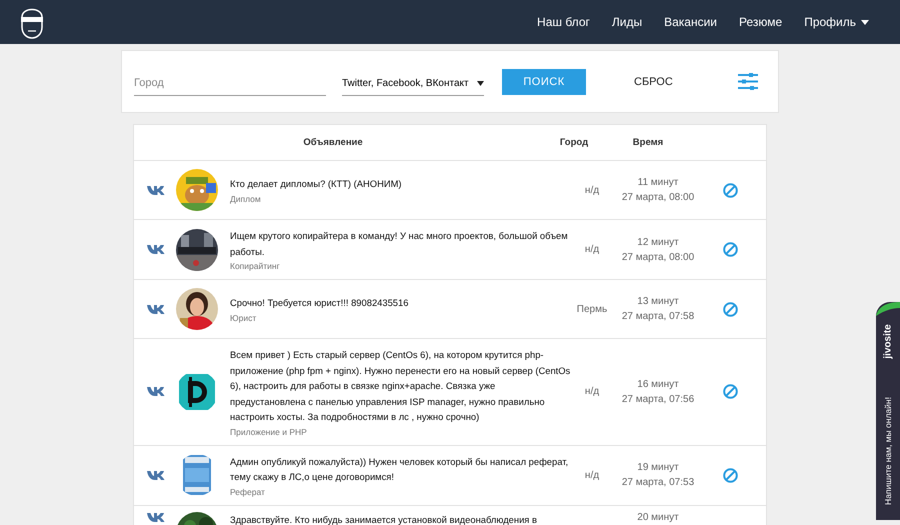 This screenshot has width=900, height=525. What do you see at coordinates (658, 384) in the screenshot?
I see `time-ago: 16 минут` at bounding box center [658, 384].